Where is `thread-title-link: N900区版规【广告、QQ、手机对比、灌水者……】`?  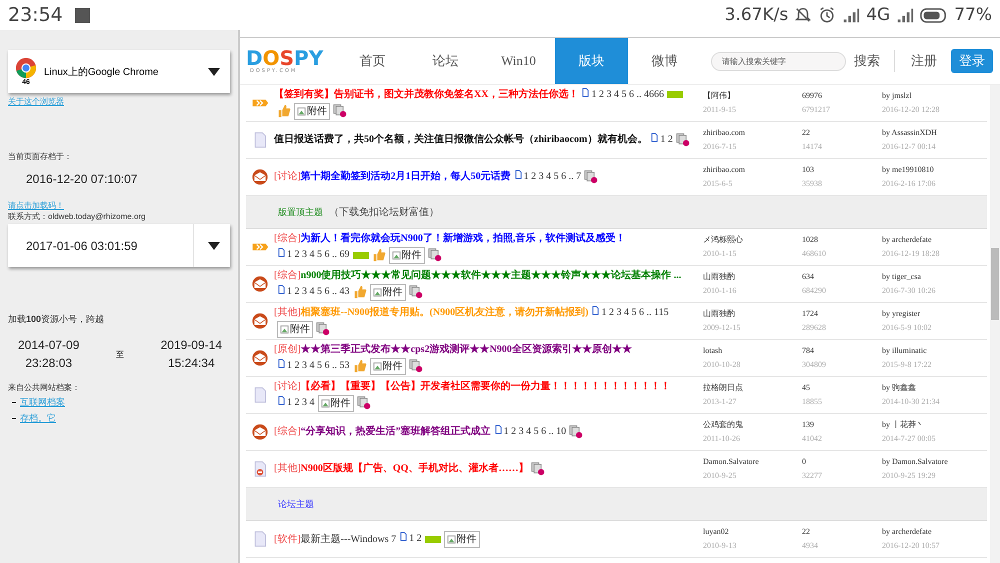 thread-title-link: N900区版规【广告、QQ、手机对比、灌水者……】 is located at coordinates (414, 468).